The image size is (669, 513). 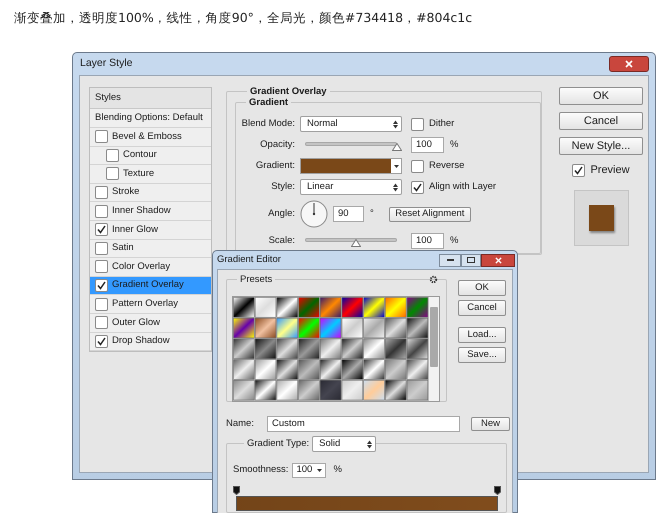 What do you see at coordinates (283, 187) in the screenshot?
I see `field-label: Style:` at bounding box center [283, 187].